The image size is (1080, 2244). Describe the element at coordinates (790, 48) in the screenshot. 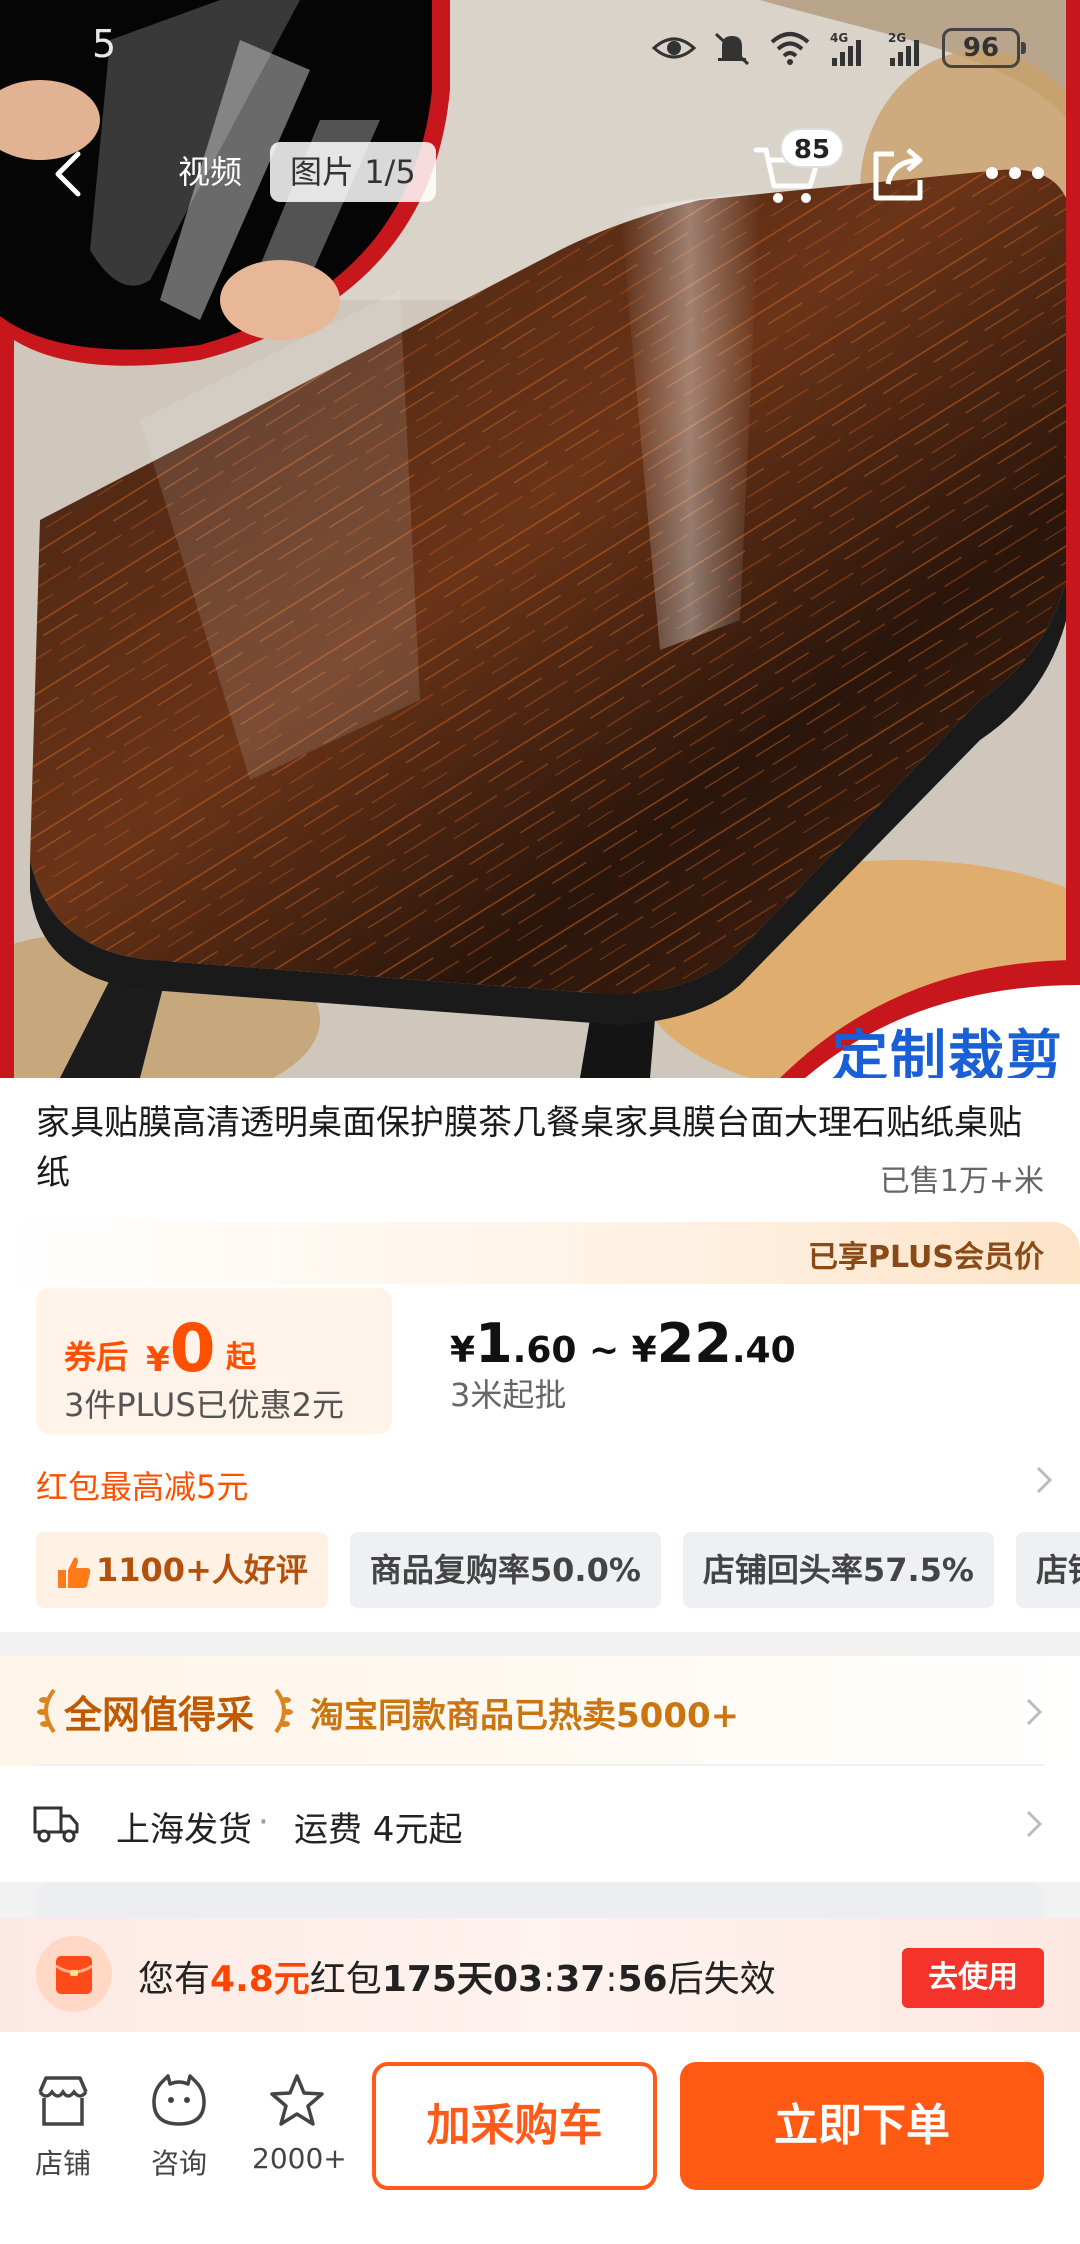

I see `wifi-icon` at that location.